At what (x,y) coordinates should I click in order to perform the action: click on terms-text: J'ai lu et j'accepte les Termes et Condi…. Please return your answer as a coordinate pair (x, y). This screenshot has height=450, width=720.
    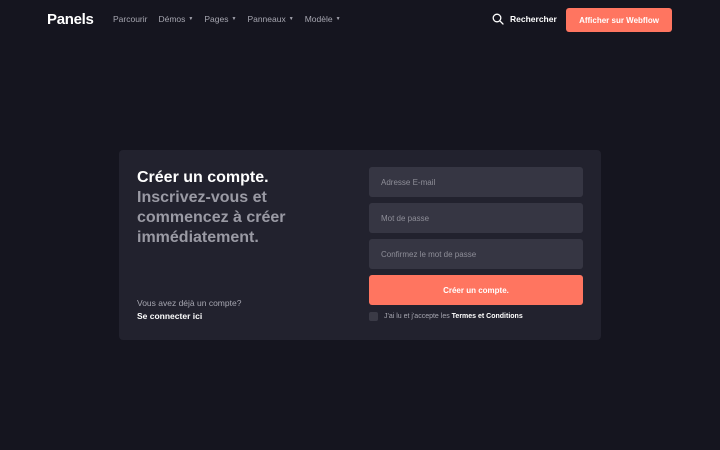
    Looking at the image, I should click on (453, 316).